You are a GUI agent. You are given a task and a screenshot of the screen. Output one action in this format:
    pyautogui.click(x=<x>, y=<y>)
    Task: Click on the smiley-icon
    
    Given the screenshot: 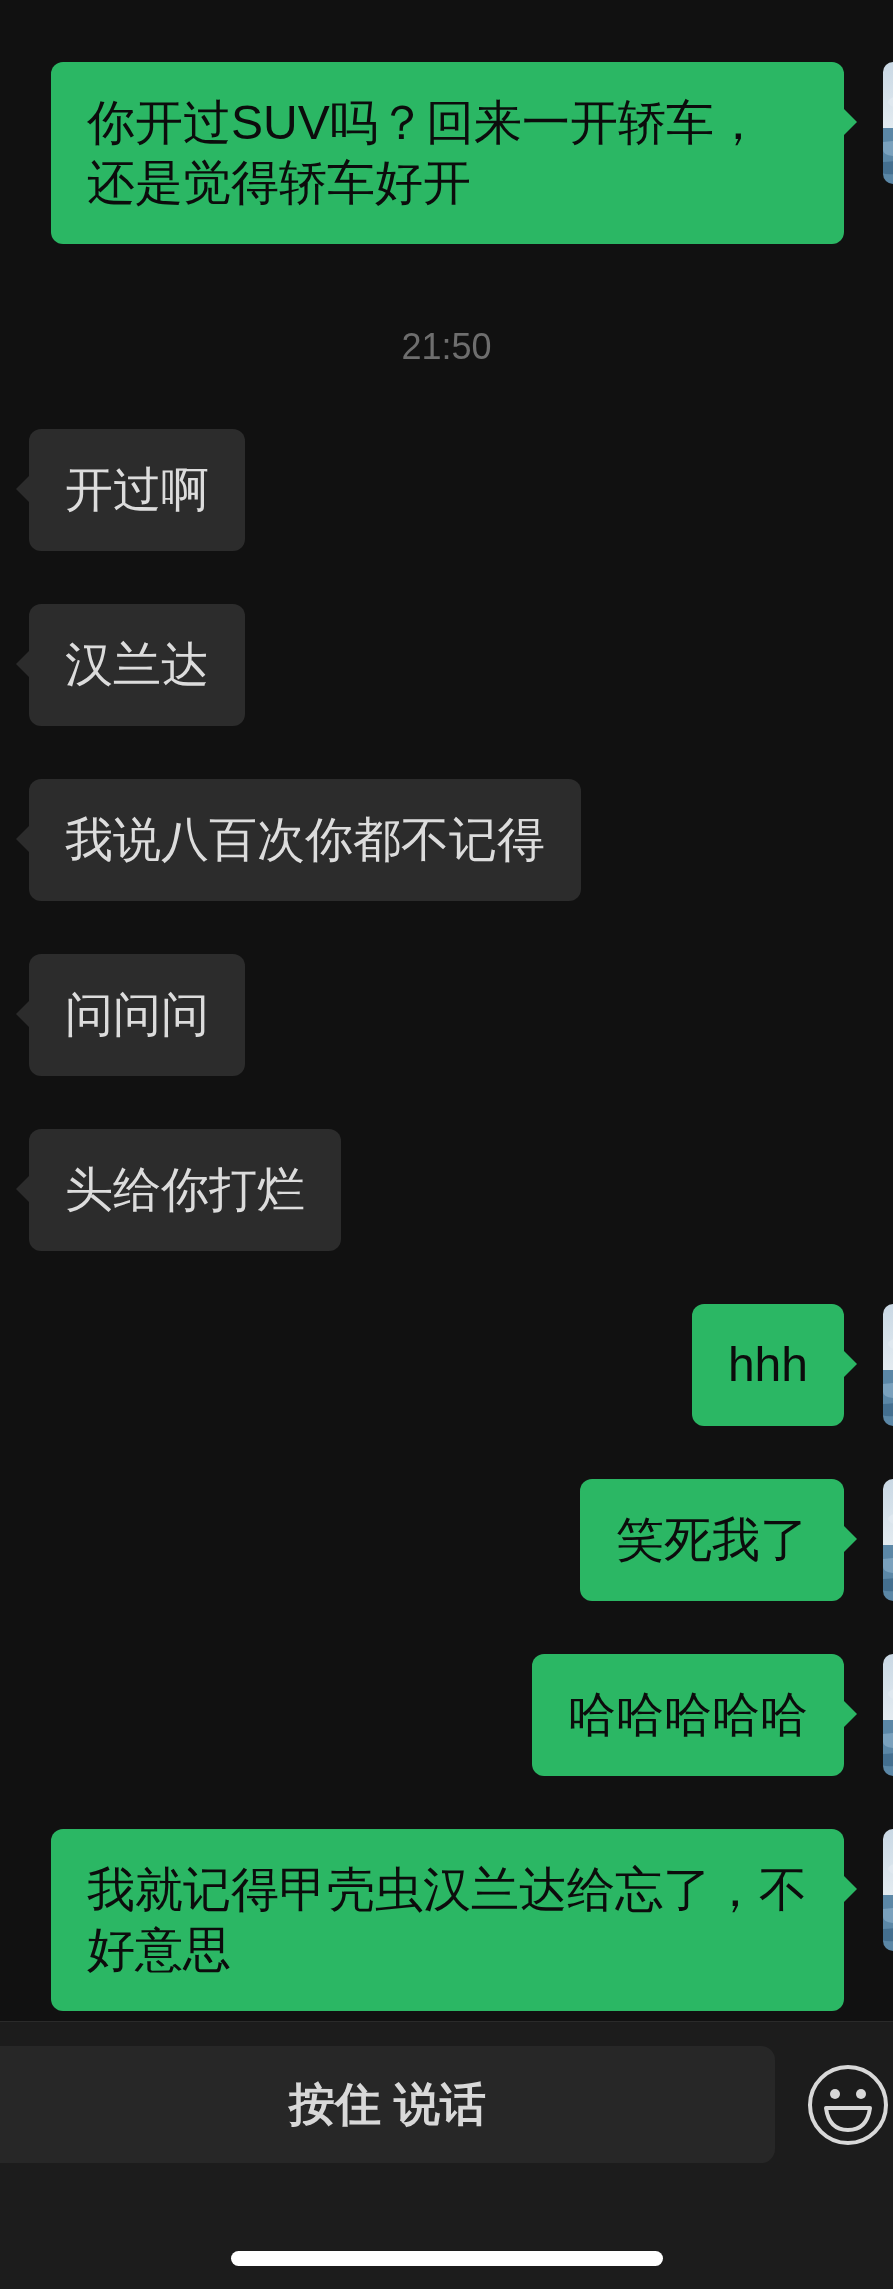 What is the action you would take?
    pyautogui.click(x=848, y=2104)
    